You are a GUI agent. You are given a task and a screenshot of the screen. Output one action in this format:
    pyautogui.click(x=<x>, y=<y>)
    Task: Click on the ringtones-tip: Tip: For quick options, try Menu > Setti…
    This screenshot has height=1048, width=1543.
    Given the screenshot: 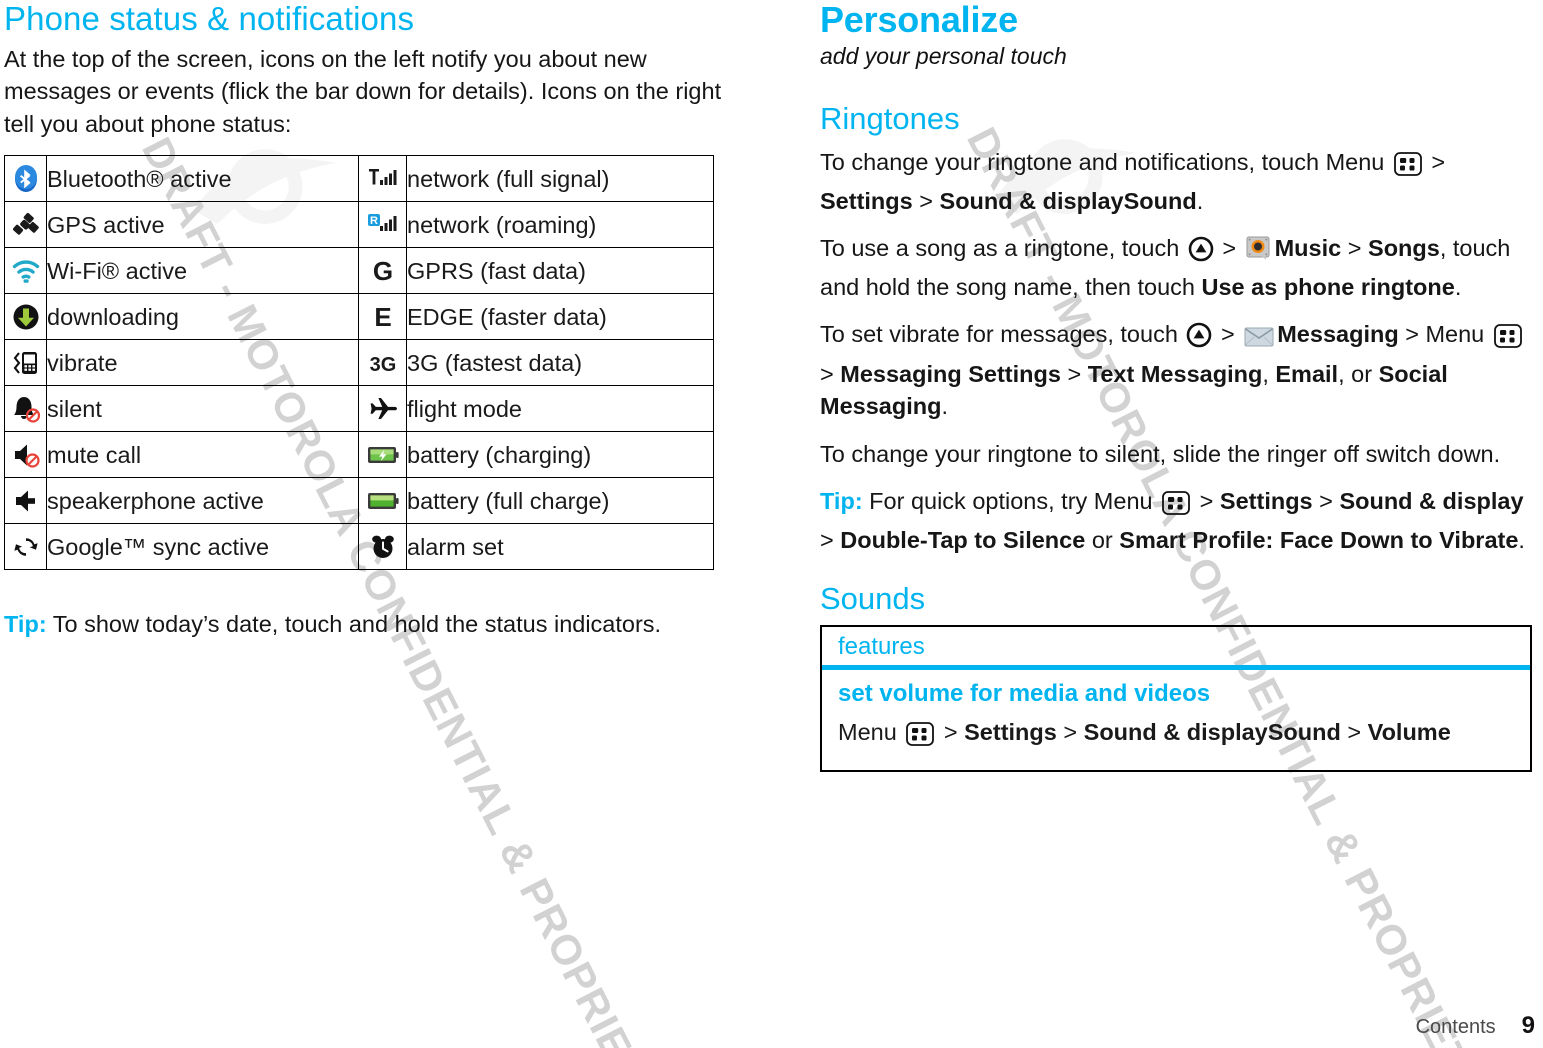 What is the action you would take?
    pyautogui.click(x=1177, y=521)
    